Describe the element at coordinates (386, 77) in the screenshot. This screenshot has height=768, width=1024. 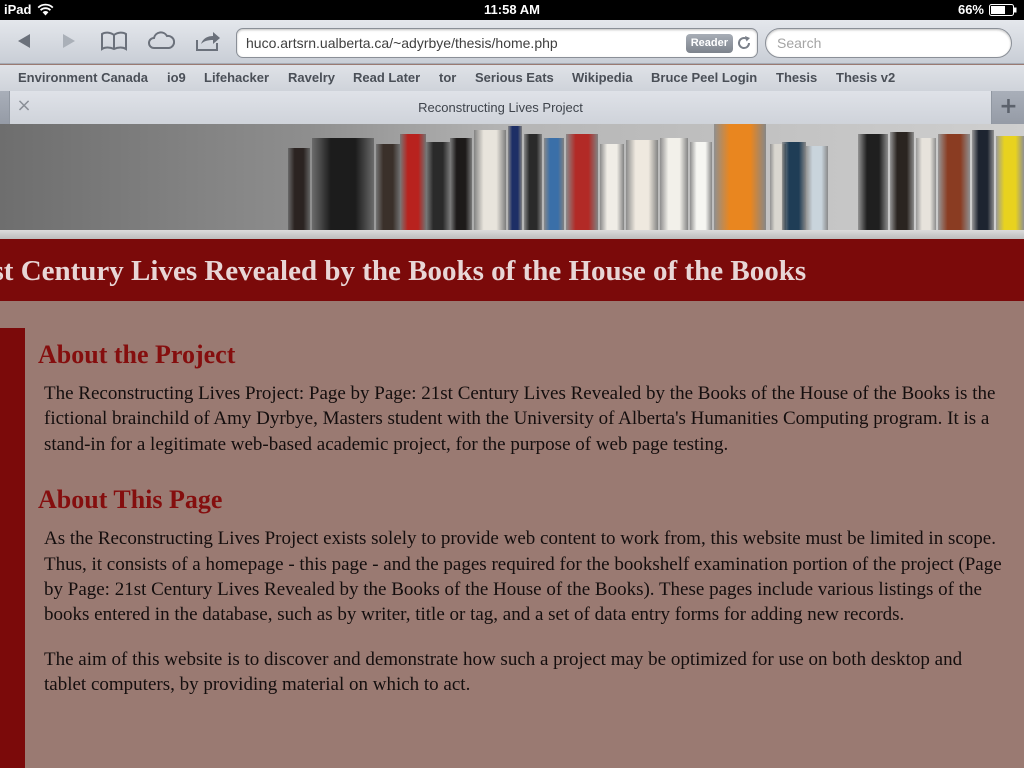
I see `bookmark-read-later: Read Later` at that location.